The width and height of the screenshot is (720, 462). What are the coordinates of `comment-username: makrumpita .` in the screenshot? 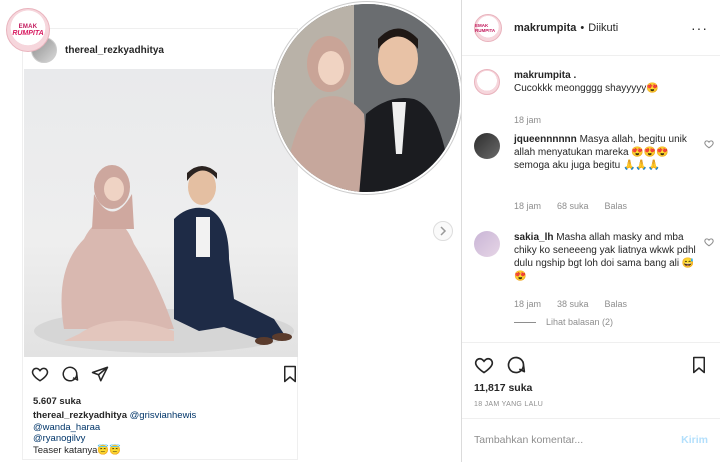 It's located at (545, 75).